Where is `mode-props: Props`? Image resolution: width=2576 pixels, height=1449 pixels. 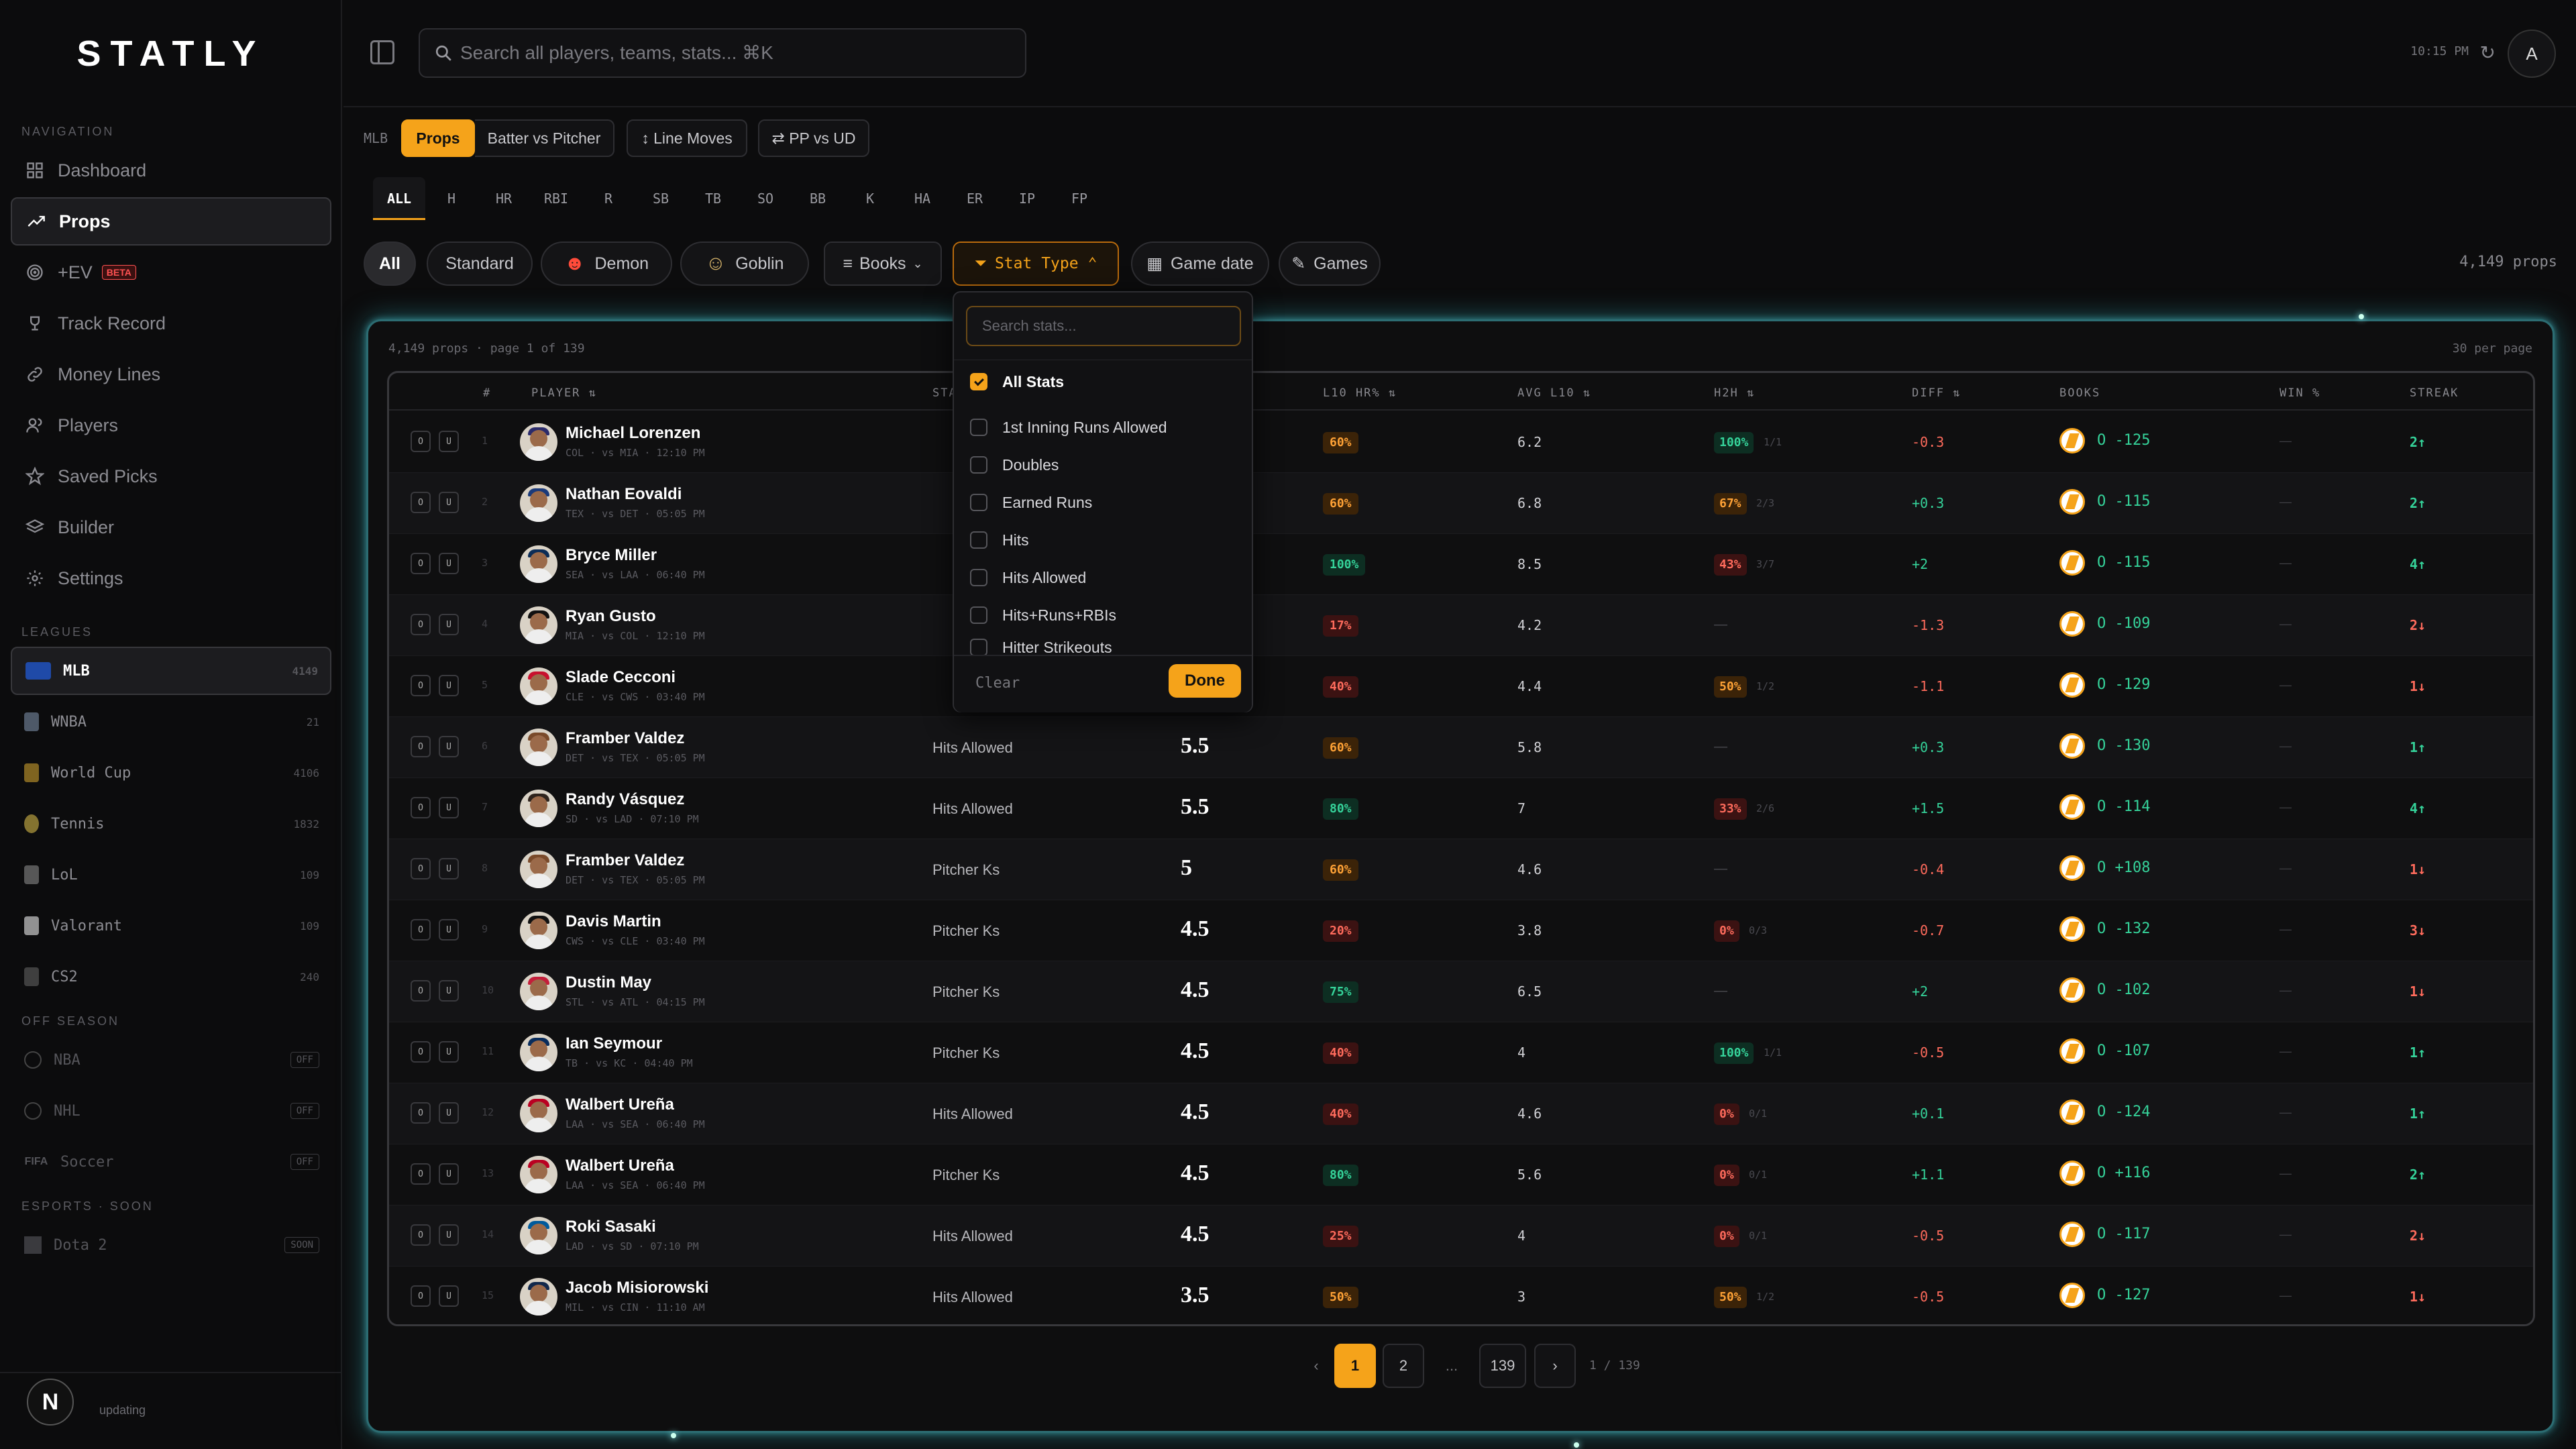 mode-props: Props is located at coordinates (438, 138).